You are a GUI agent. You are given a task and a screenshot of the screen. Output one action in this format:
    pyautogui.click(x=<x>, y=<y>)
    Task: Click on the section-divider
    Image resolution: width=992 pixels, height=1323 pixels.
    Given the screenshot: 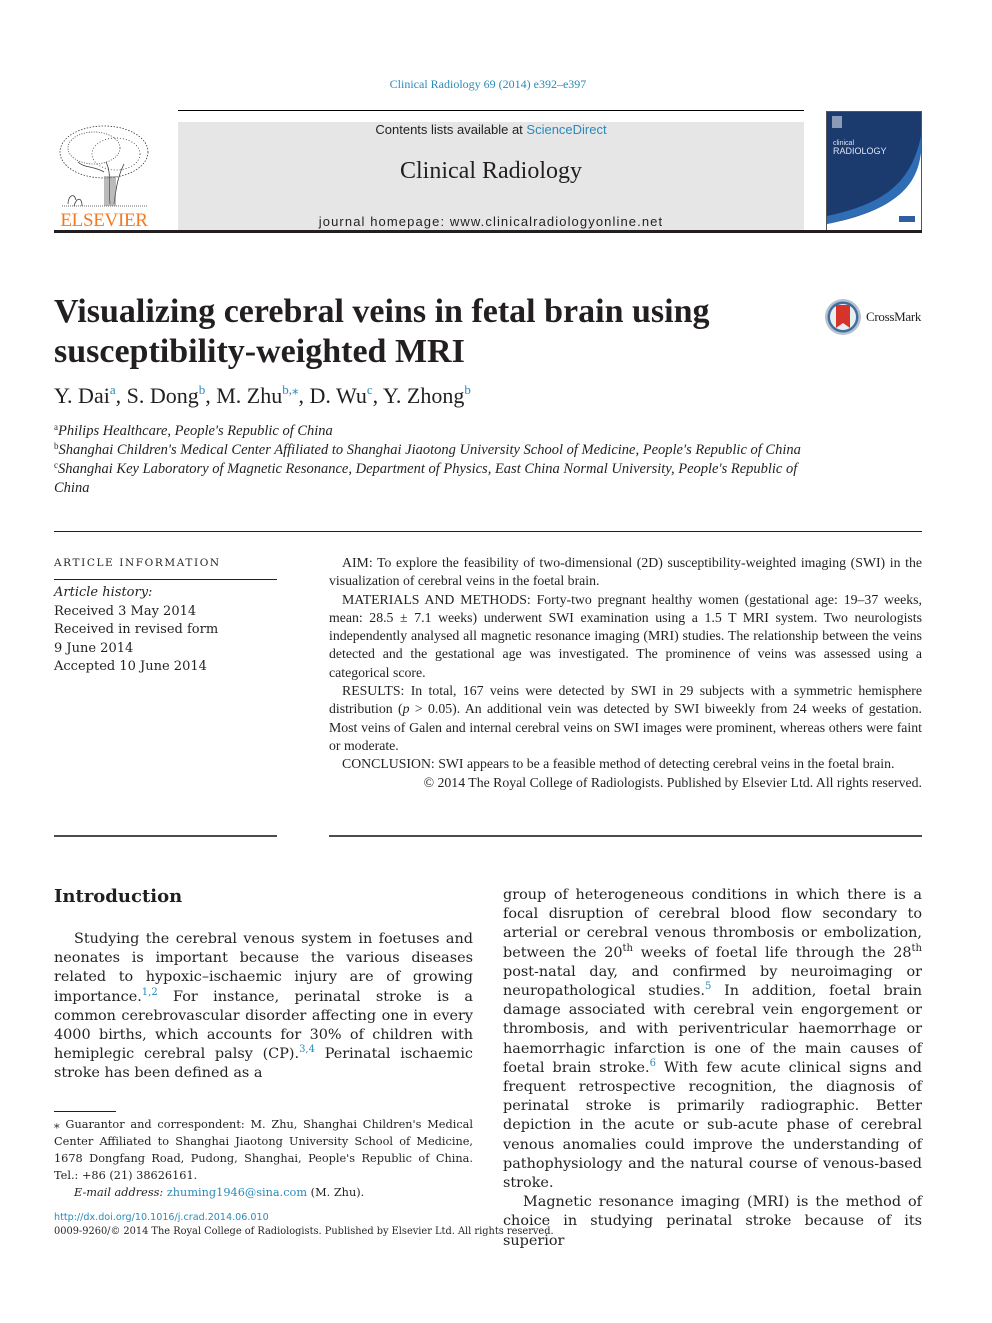 What is the action you would take?
    pyautogui.click(x=488, y=531)
    